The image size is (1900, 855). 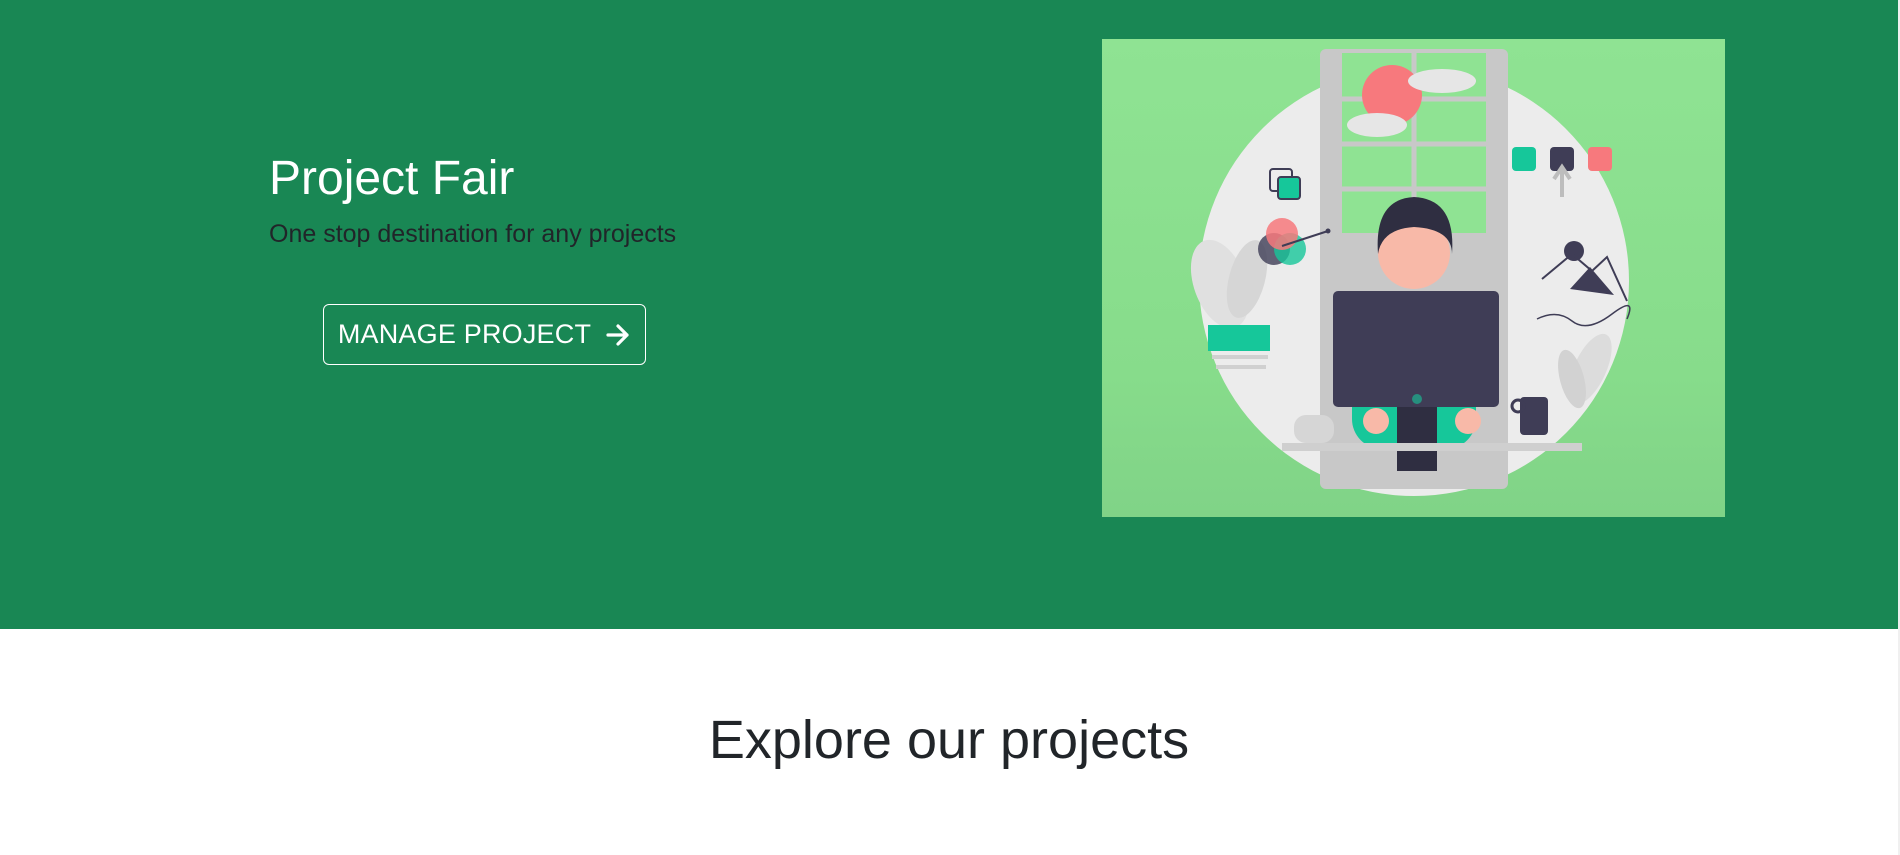 I want to click on person-working-at-computer-illustration, so click(x=1410, y=272).